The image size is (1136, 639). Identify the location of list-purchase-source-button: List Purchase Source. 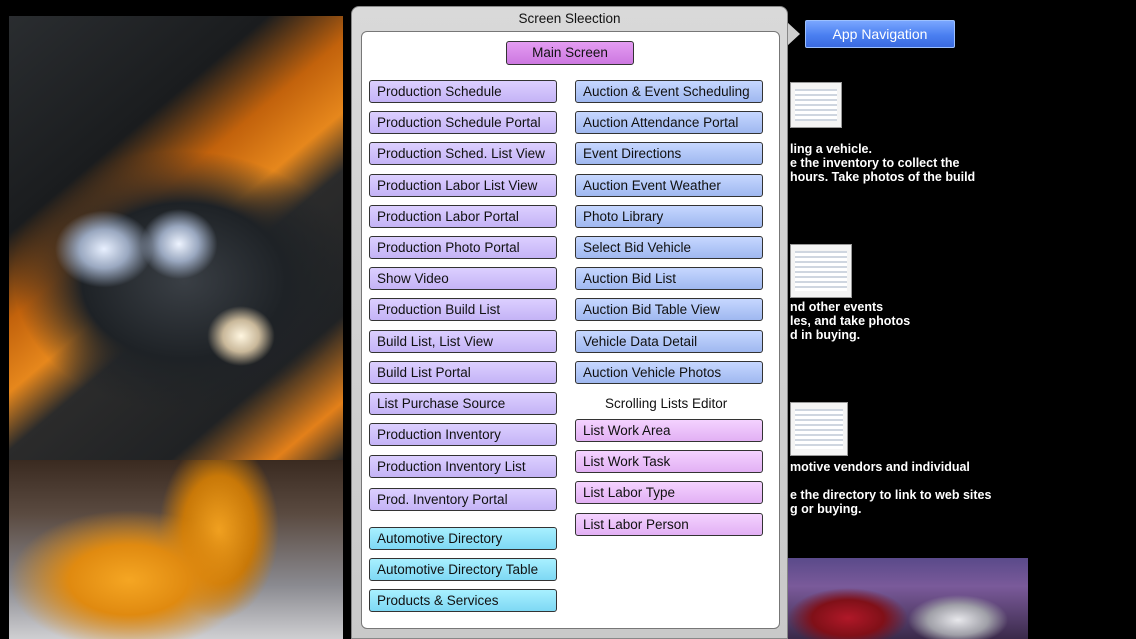
(463, 403).